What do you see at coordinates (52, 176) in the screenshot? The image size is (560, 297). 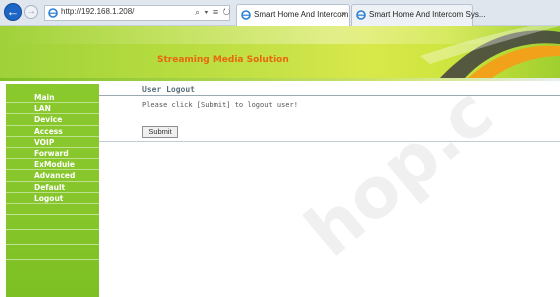 I see `sidebar-item-advanced: Advanced` at bounding box center [52, 176].